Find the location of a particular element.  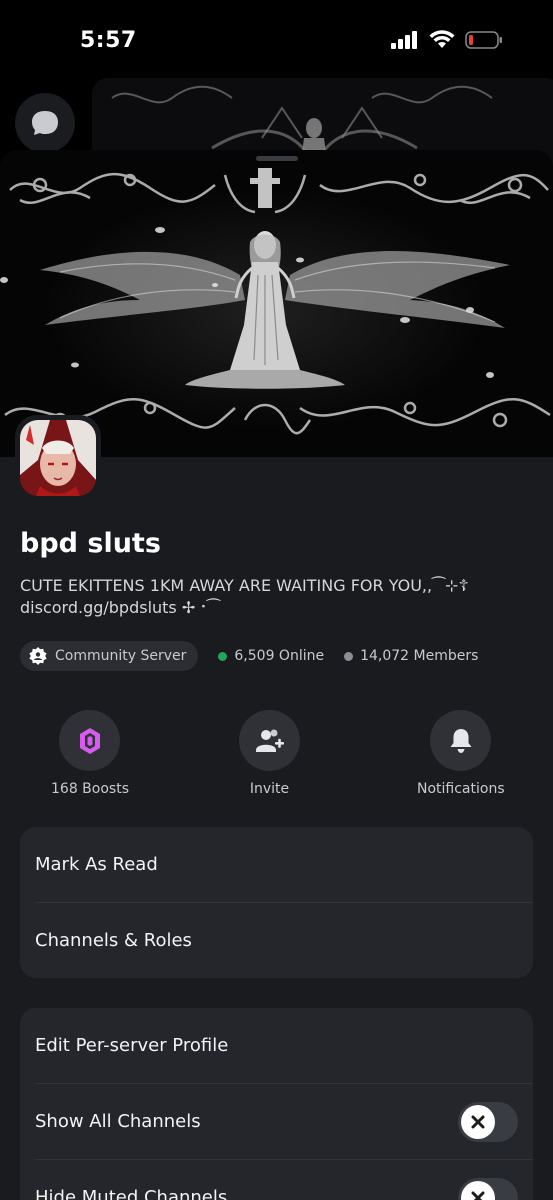

boost-gem-icon is located at coordinates (89, 740).